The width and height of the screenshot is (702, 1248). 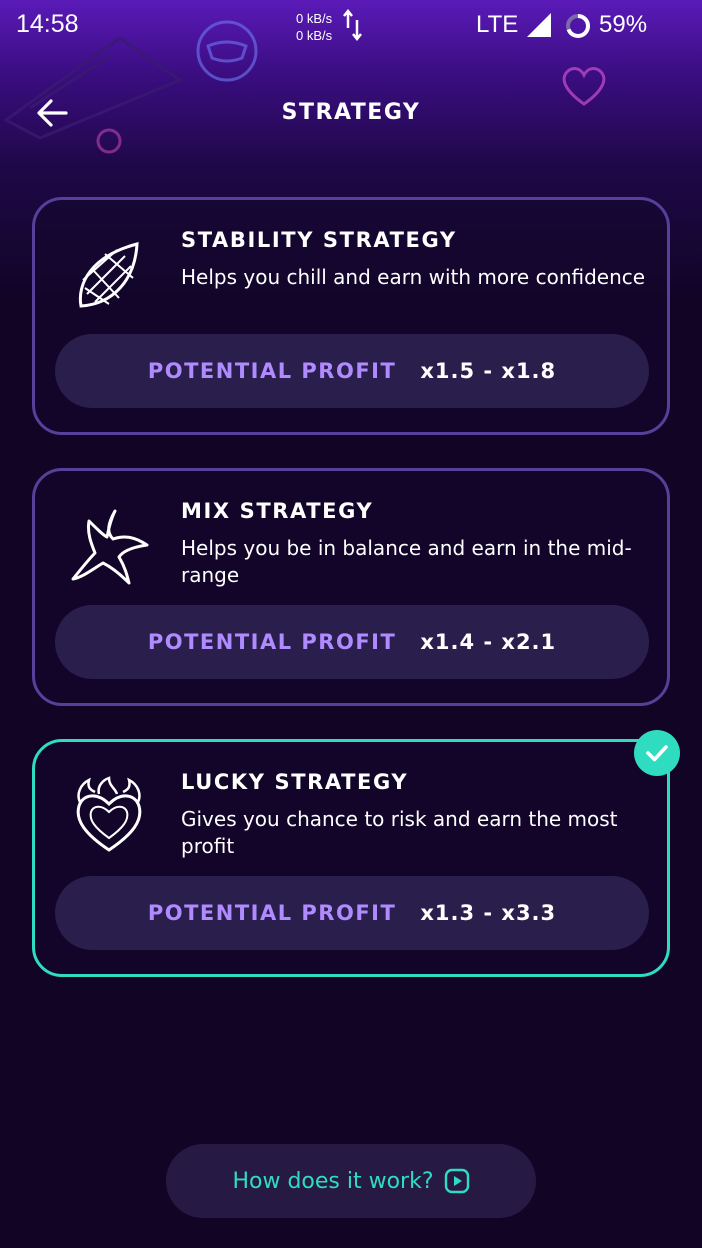 What do you see at coordinates (110, 547) in the screenshot?
I see `star-icon` at bounding box center [110, 547].